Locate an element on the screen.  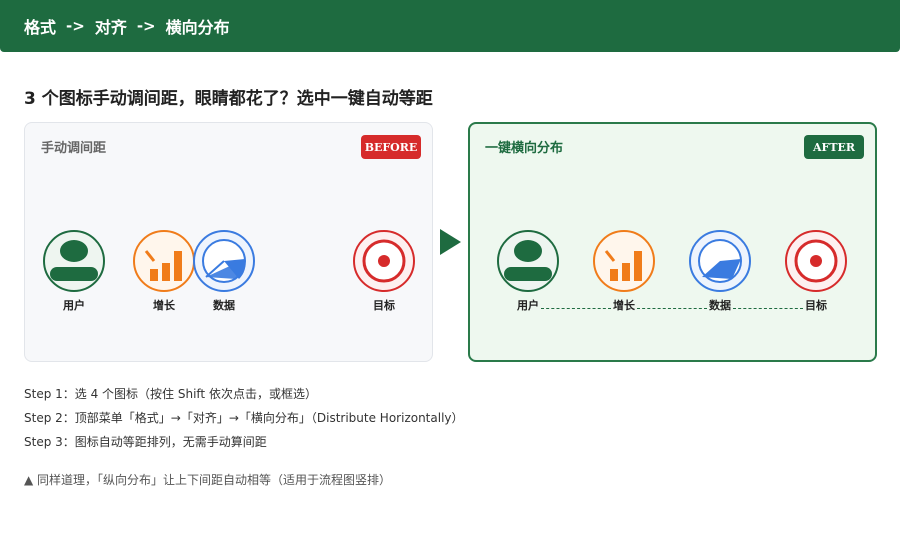
breadcrumb-distribute-horizontally: 横向分布 is located at coordinates (198, 26).